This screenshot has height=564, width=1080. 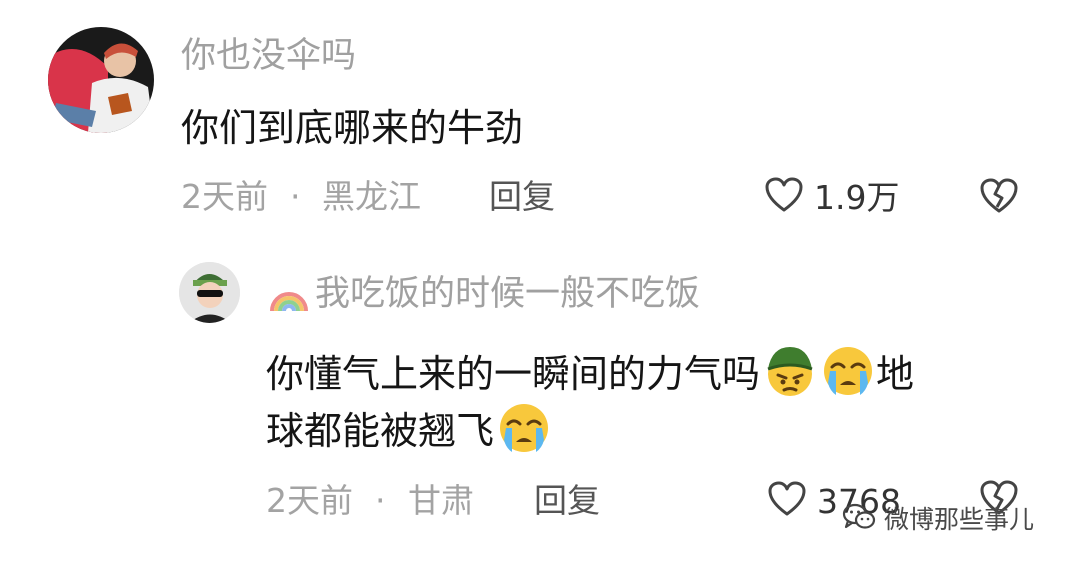 What do you see at coordinates (790, 374) in the screenshot?
I see `angry-emoji-icon` at bounding box center [790, 374].